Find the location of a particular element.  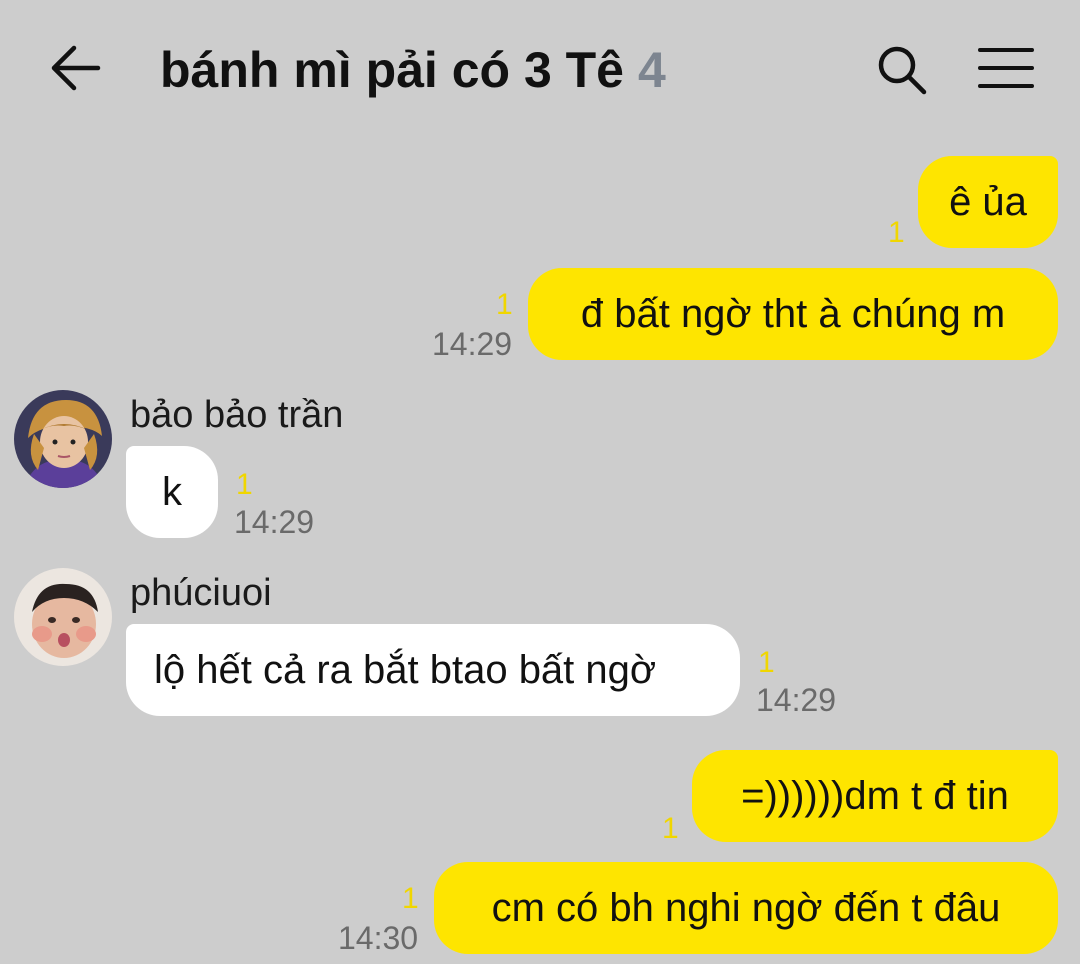

message-text: =))))))dm t đ tin is located at coordinates (875, 796).